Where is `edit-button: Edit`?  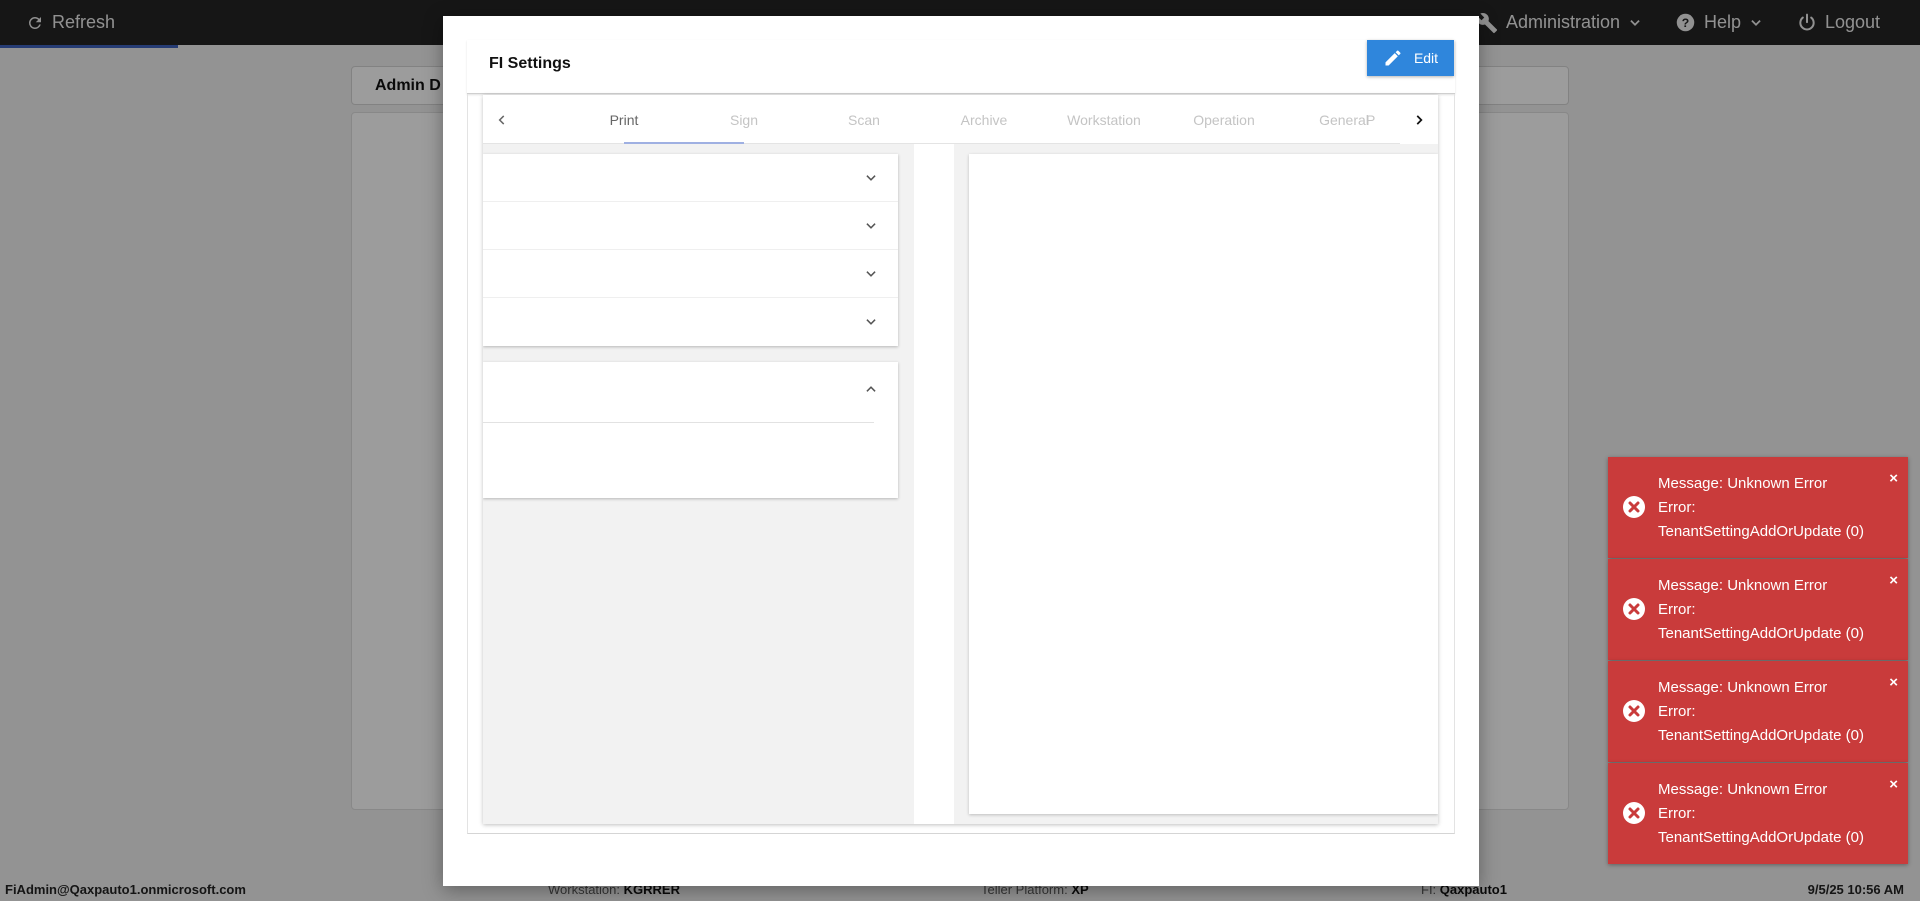 edit-button: Edit is located at coordinates (1410, 58).